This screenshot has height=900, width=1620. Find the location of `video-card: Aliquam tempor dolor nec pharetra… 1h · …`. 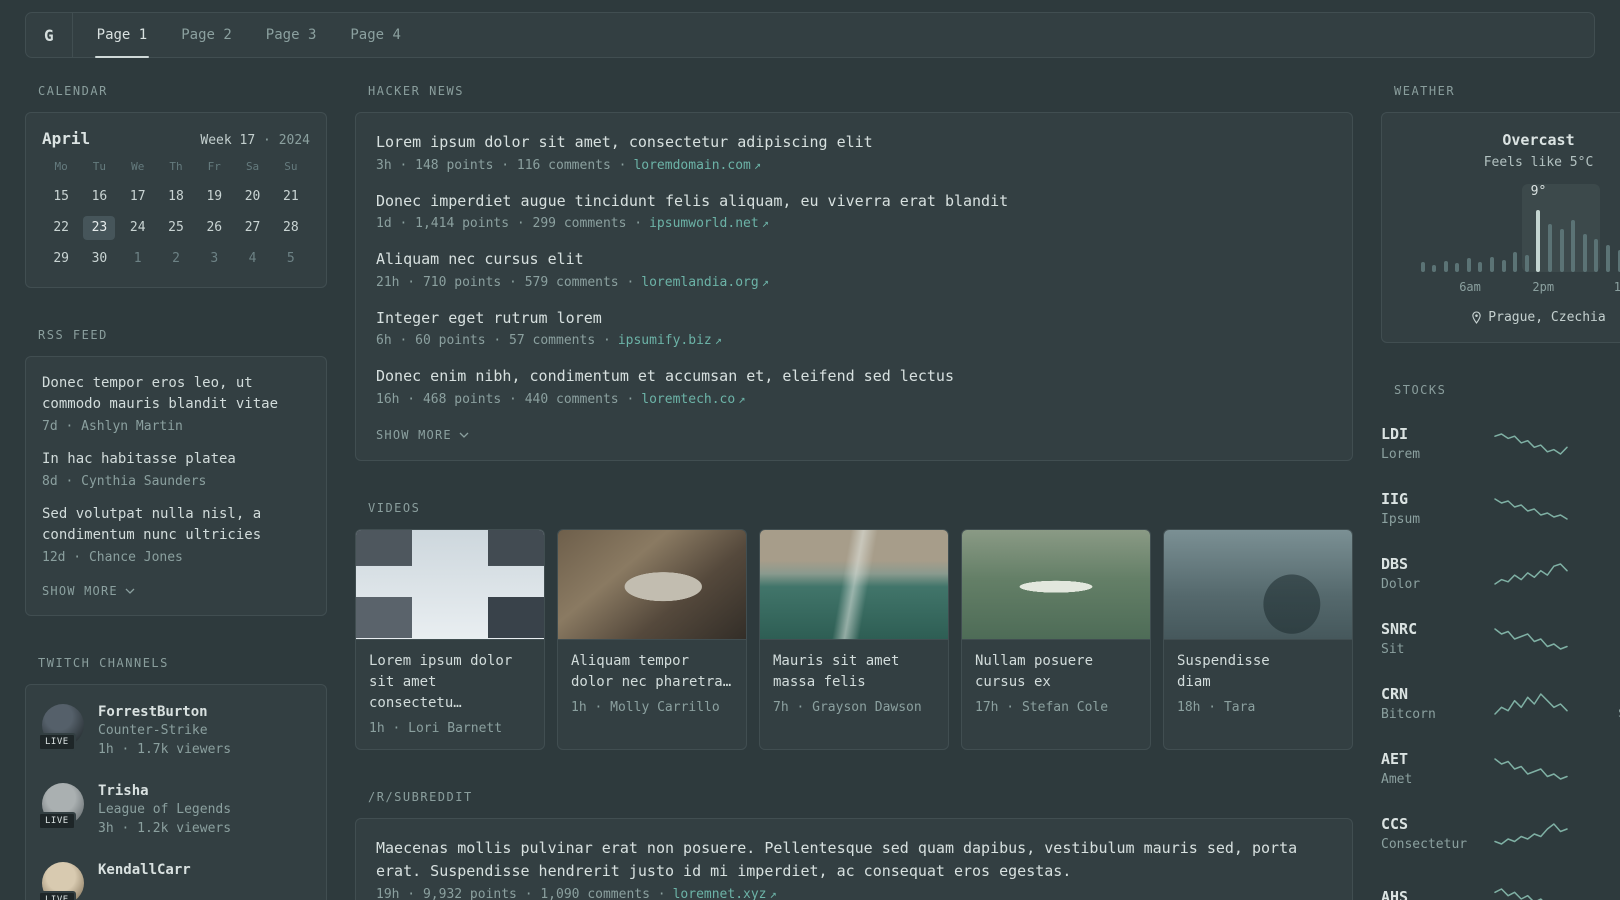

video-card: Aliquam tempor dolor nec pharetra… 1h · … is located at coordinates (652, 639).